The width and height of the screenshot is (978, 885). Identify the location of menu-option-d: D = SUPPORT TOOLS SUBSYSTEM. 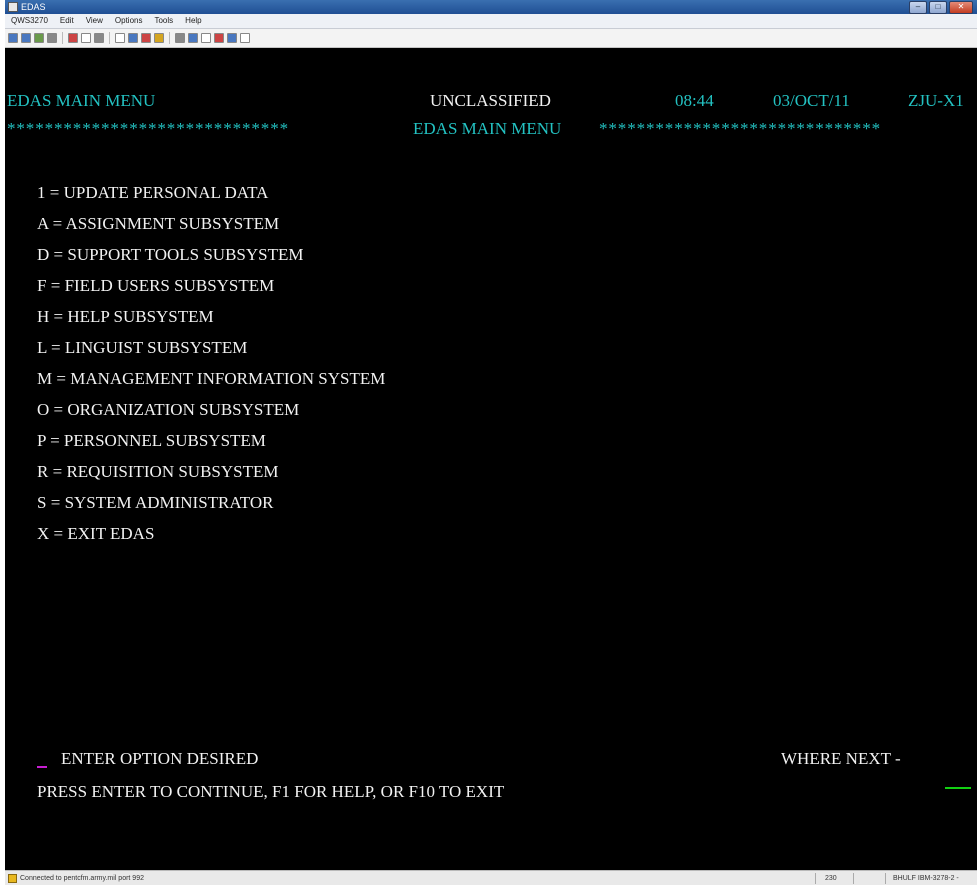
(170, 255).